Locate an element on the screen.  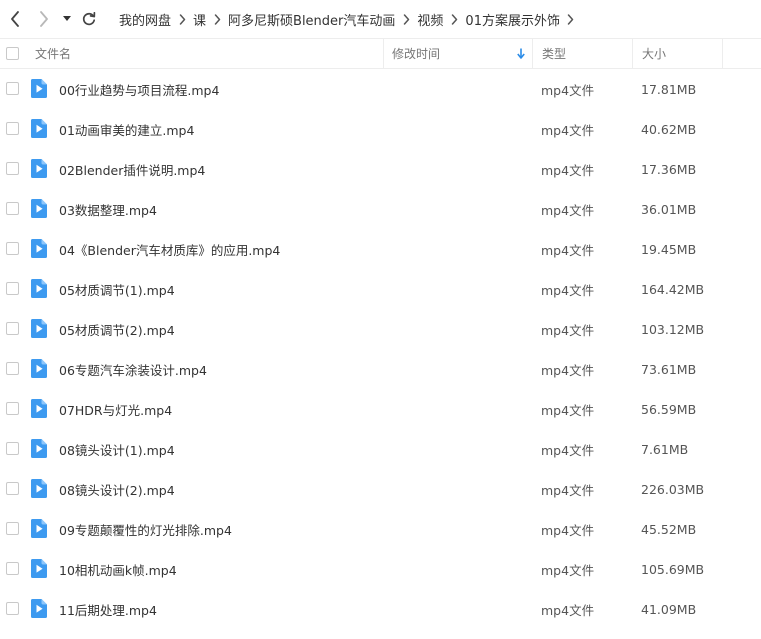
chevron-right-icon is located at coordinates (44, 19).